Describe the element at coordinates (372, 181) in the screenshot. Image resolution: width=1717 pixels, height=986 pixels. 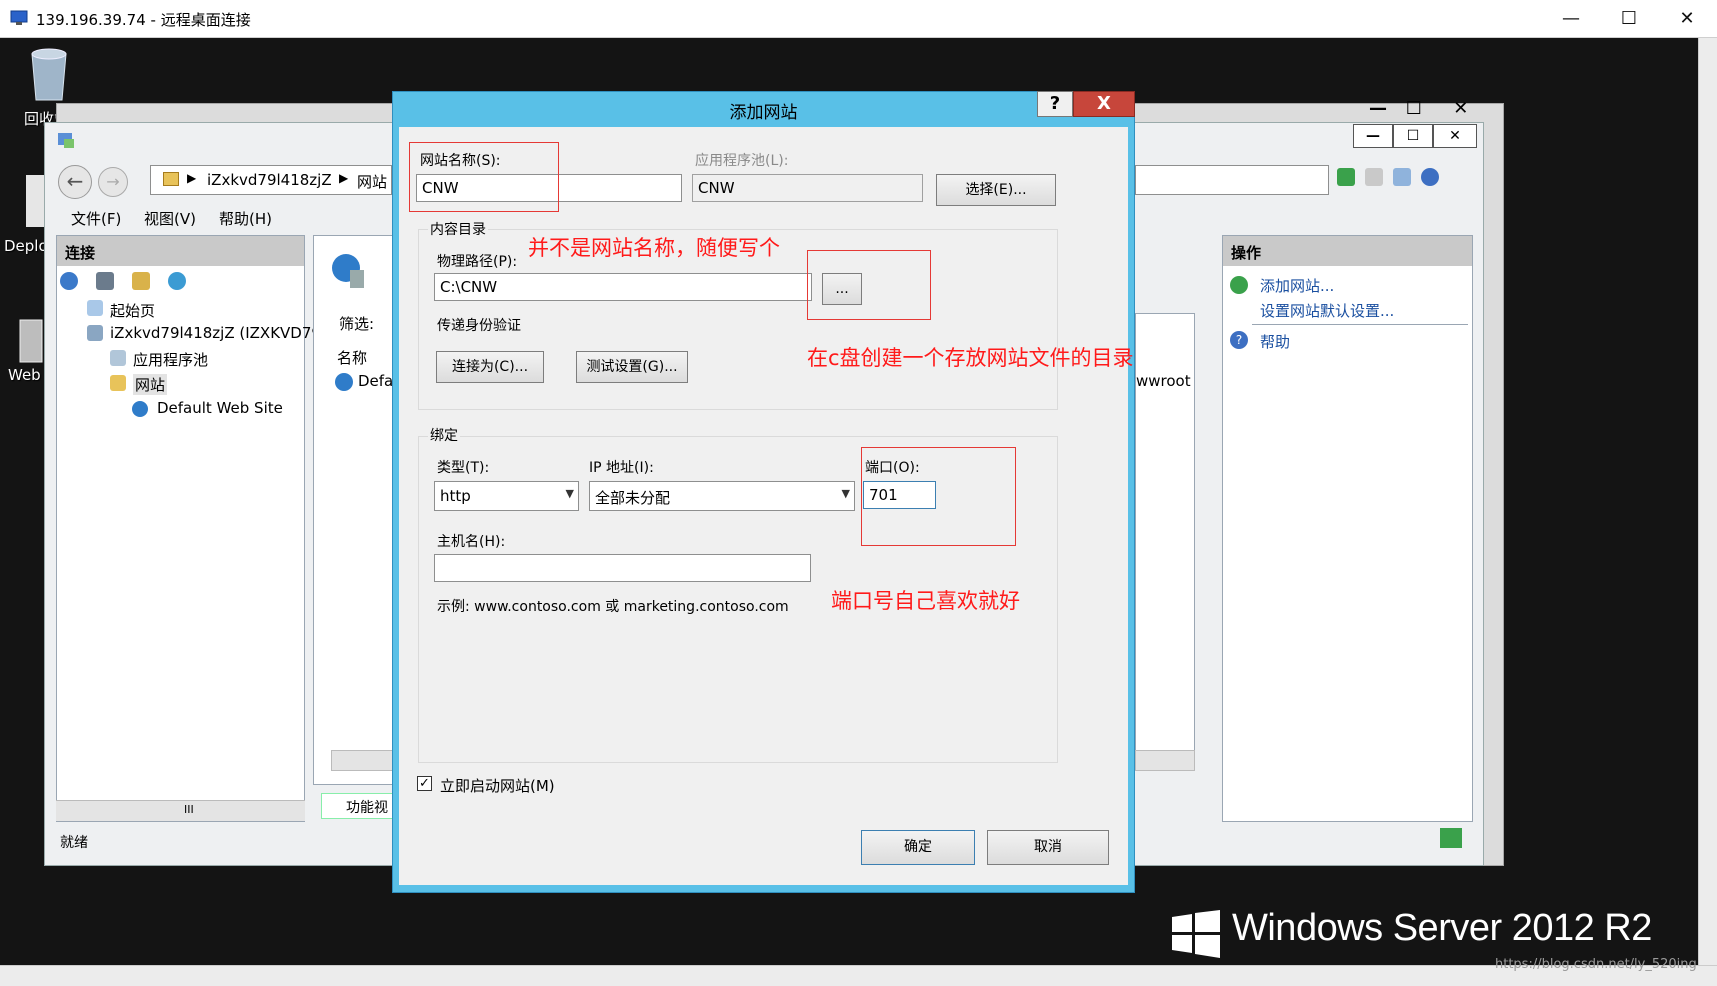
I see `breadcrumb-sites: 网站` at that location.